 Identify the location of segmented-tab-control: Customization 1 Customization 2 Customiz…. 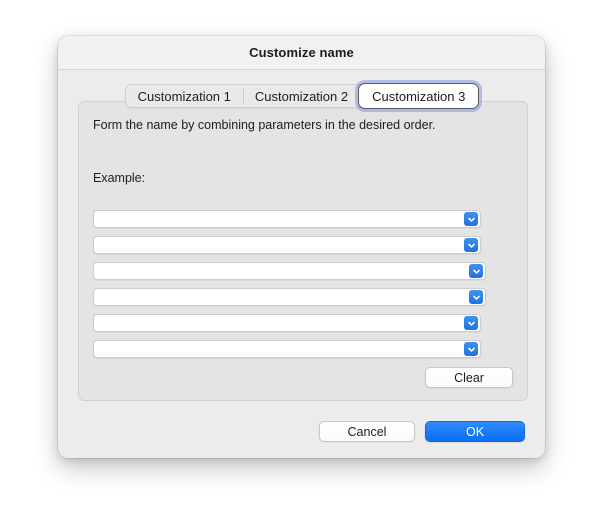
(301, 96).